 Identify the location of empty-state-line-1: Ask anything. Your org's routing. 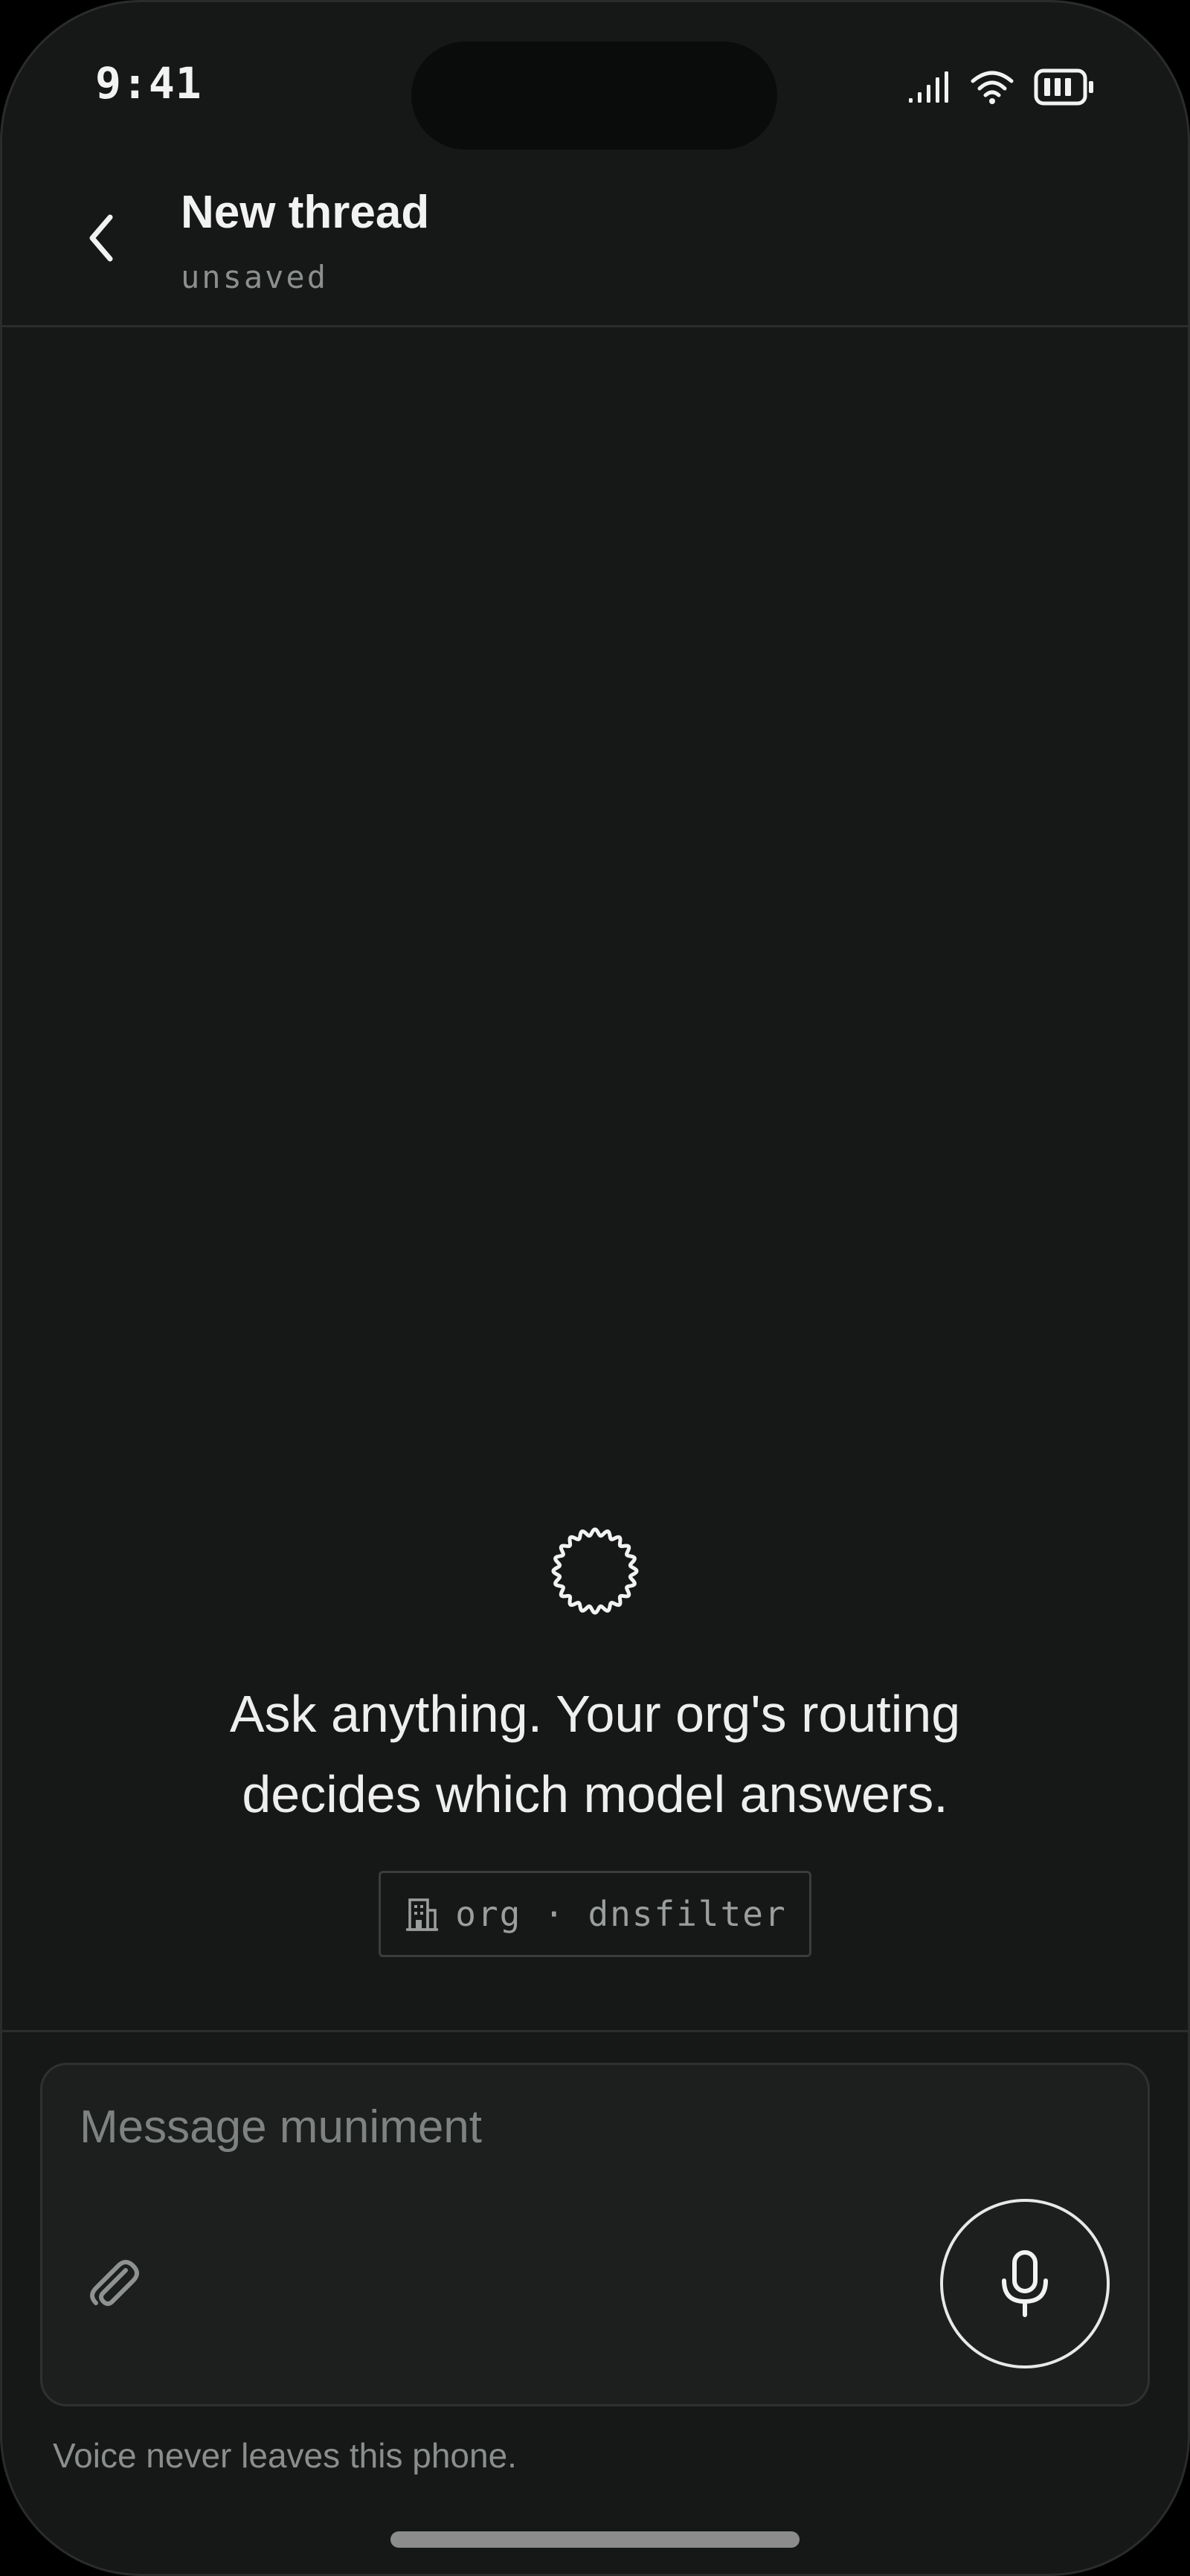
(595, 1714).